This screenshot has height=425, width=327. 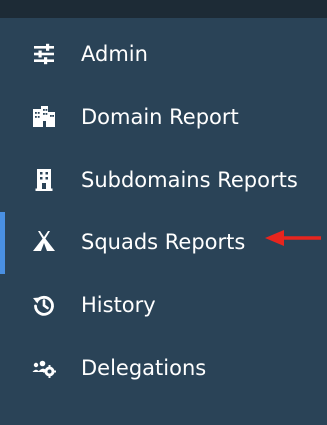 I want to click on history-icon, so click(x=44, y=305).